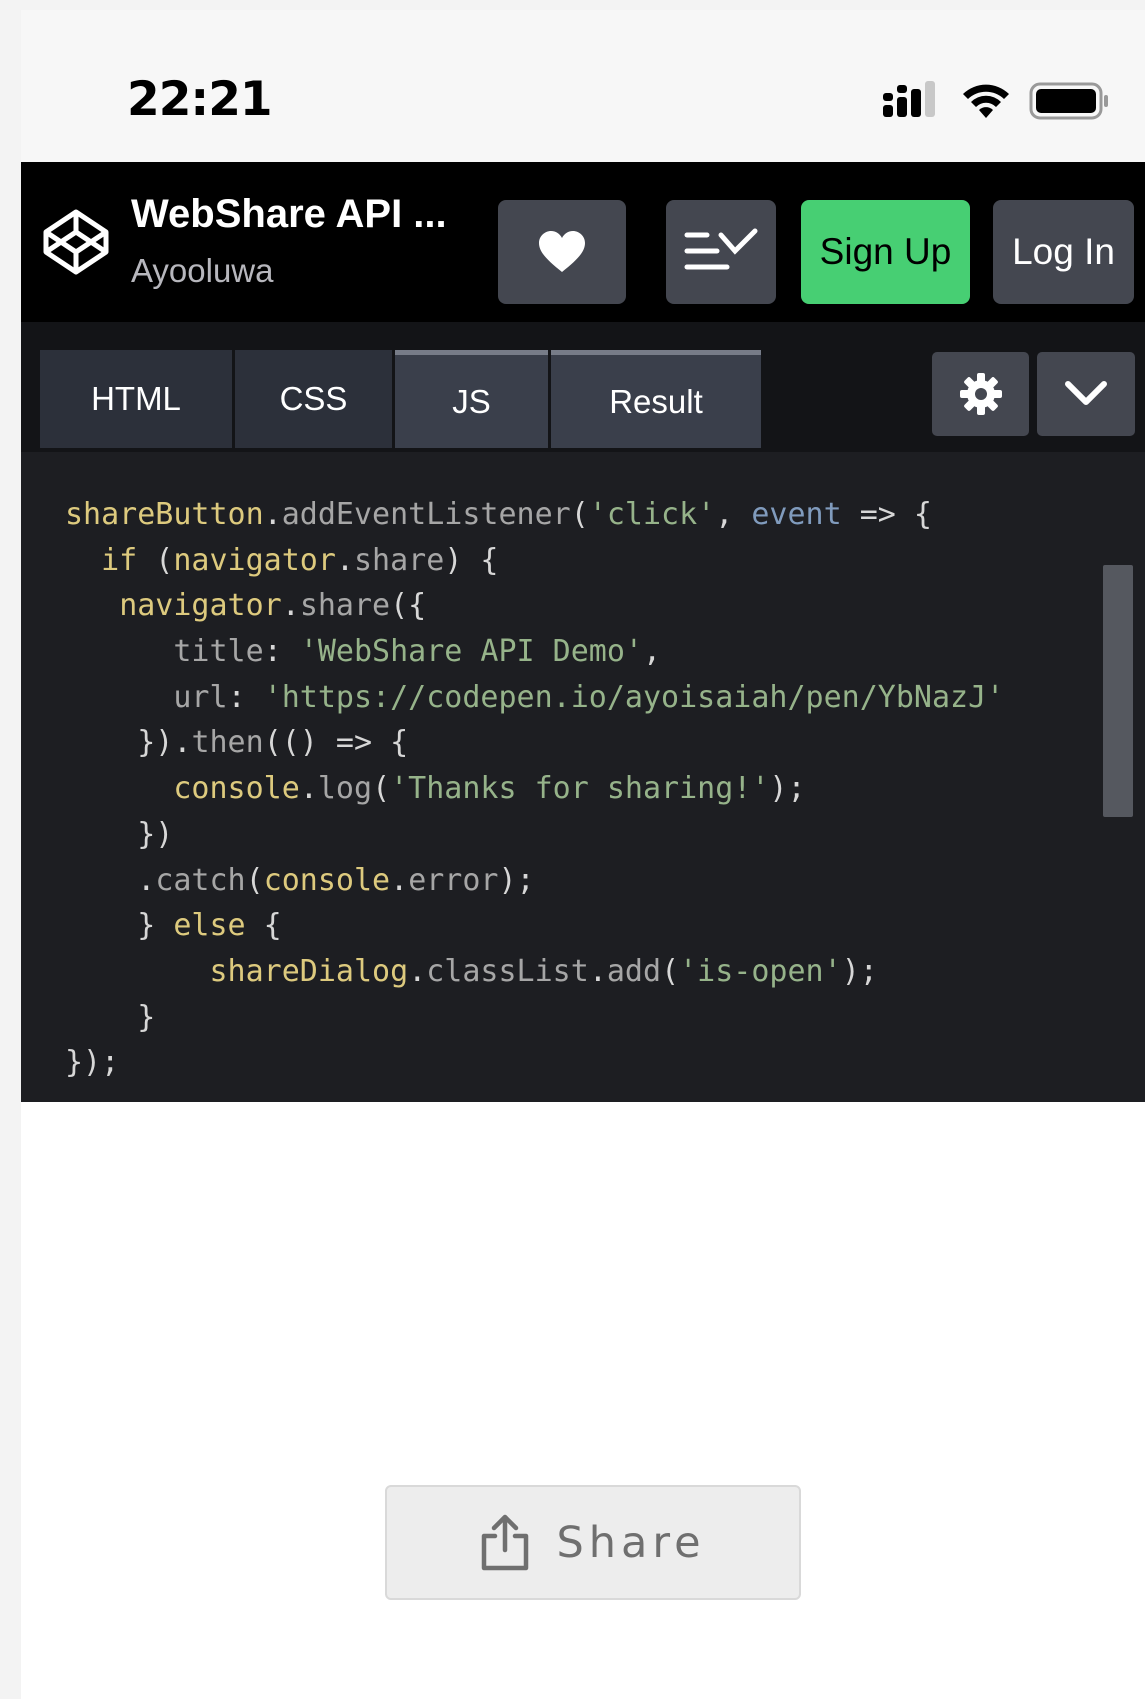 The height and width of the screenshot is (1699, 1145). I want to click on settings-button, so click(980, 394).